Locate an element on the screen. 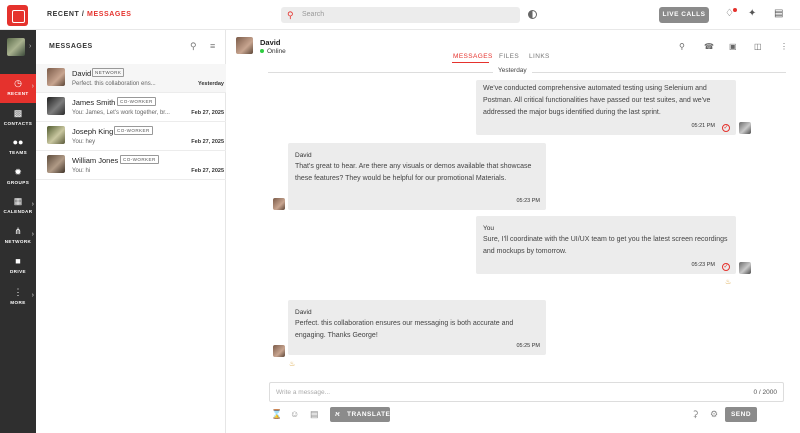 Image resolution: width=800 pixels, height=433 pixels. conversation-list-title: MESSAGES is located at coordinates (71, 46).